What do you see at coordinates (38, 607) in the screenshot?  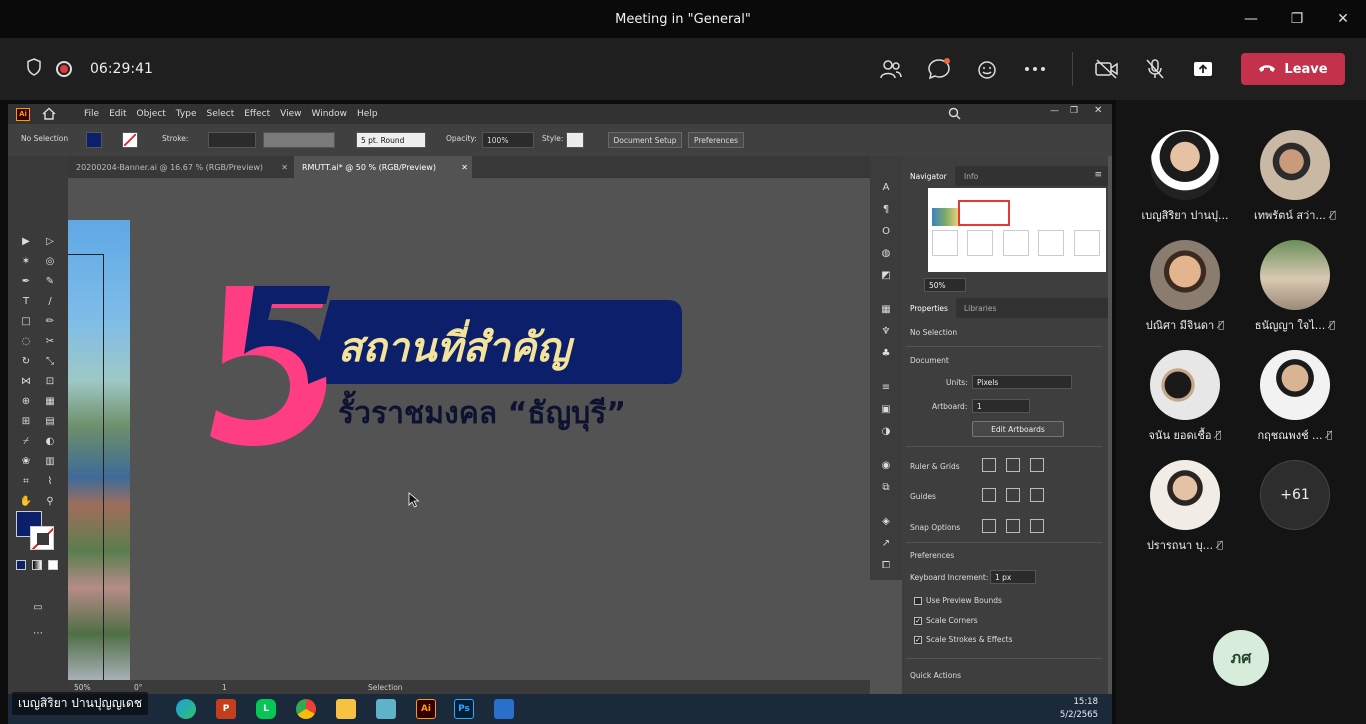 I see `screen-mode-icon: ▭` at bounding box center [38, 607].